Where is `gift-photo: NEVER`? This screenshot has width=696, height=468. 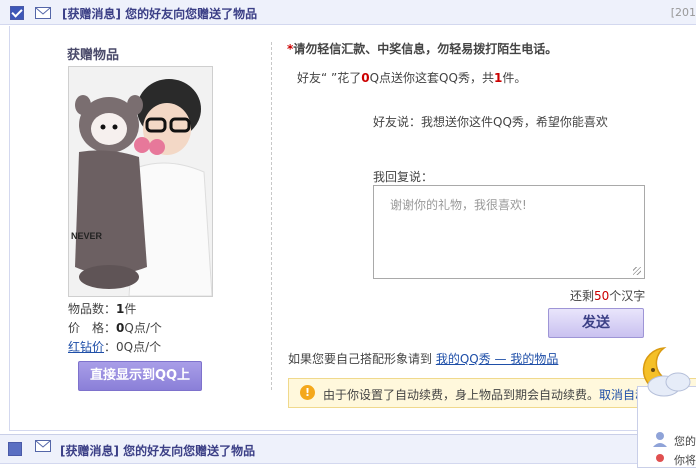 gift-photo: NEVER is located at coordinates (140, 181).